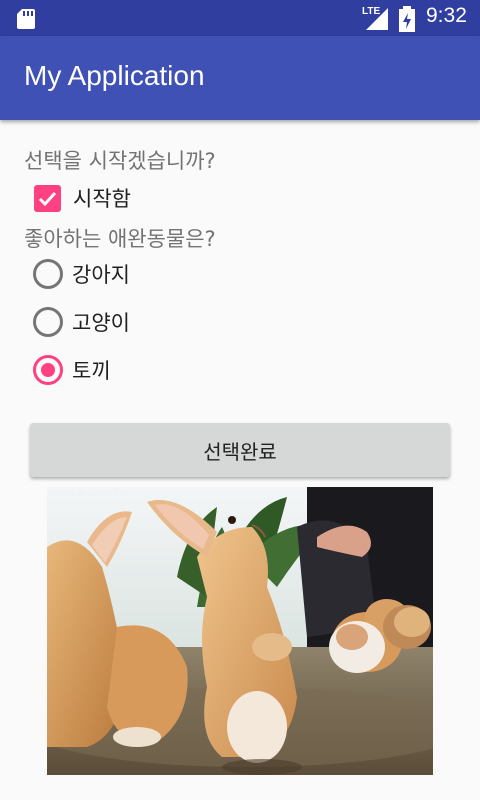 This screenshot has height=800, width=480. Describe the element at coordinates (407, 19) in the screenshot. I see `battery-icon` at that location.